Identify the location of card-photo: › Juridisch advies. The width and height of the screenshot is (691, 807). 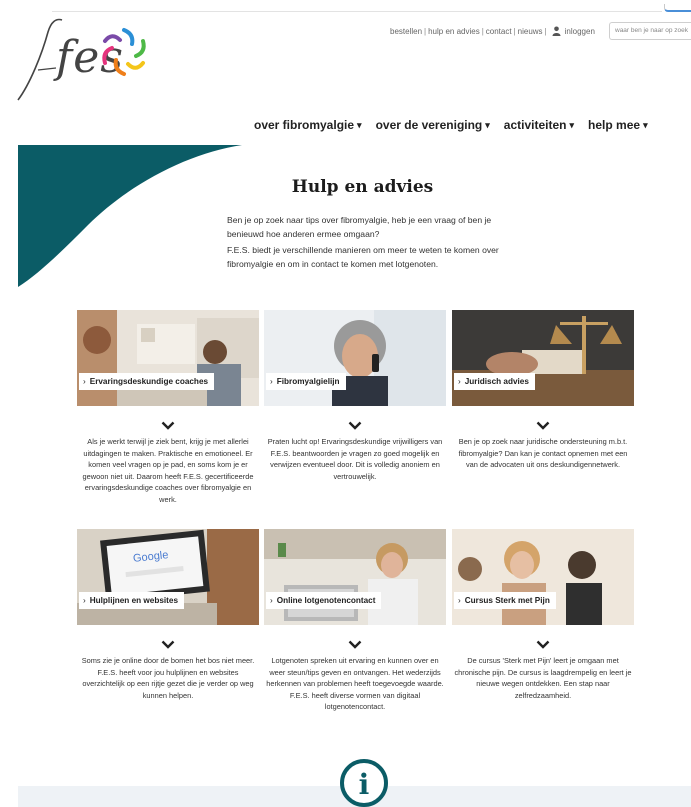
(543, 358).